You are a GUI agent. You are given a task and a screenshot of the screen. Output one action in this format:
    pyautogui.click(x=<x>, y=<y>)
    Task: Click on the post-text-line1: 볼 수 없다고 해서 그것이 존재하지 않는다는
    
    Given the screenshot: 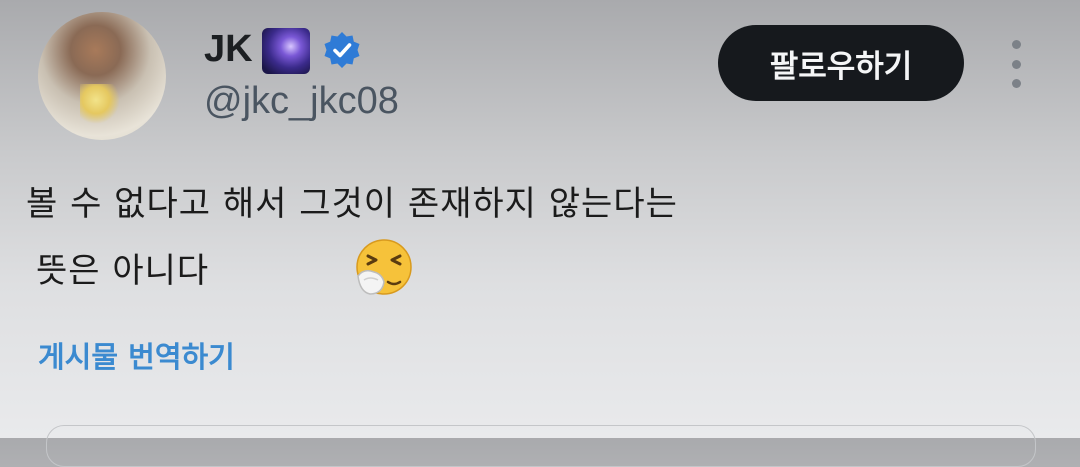 What is the action you would take?
    pyautogui.click(x=352, y=204)
    